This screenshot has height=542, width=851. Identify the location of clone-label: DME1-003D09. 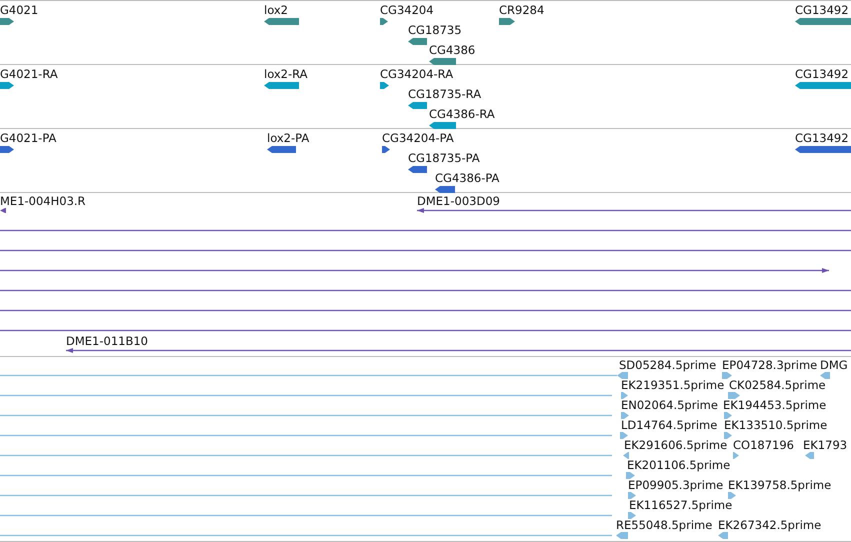
(458, 201).